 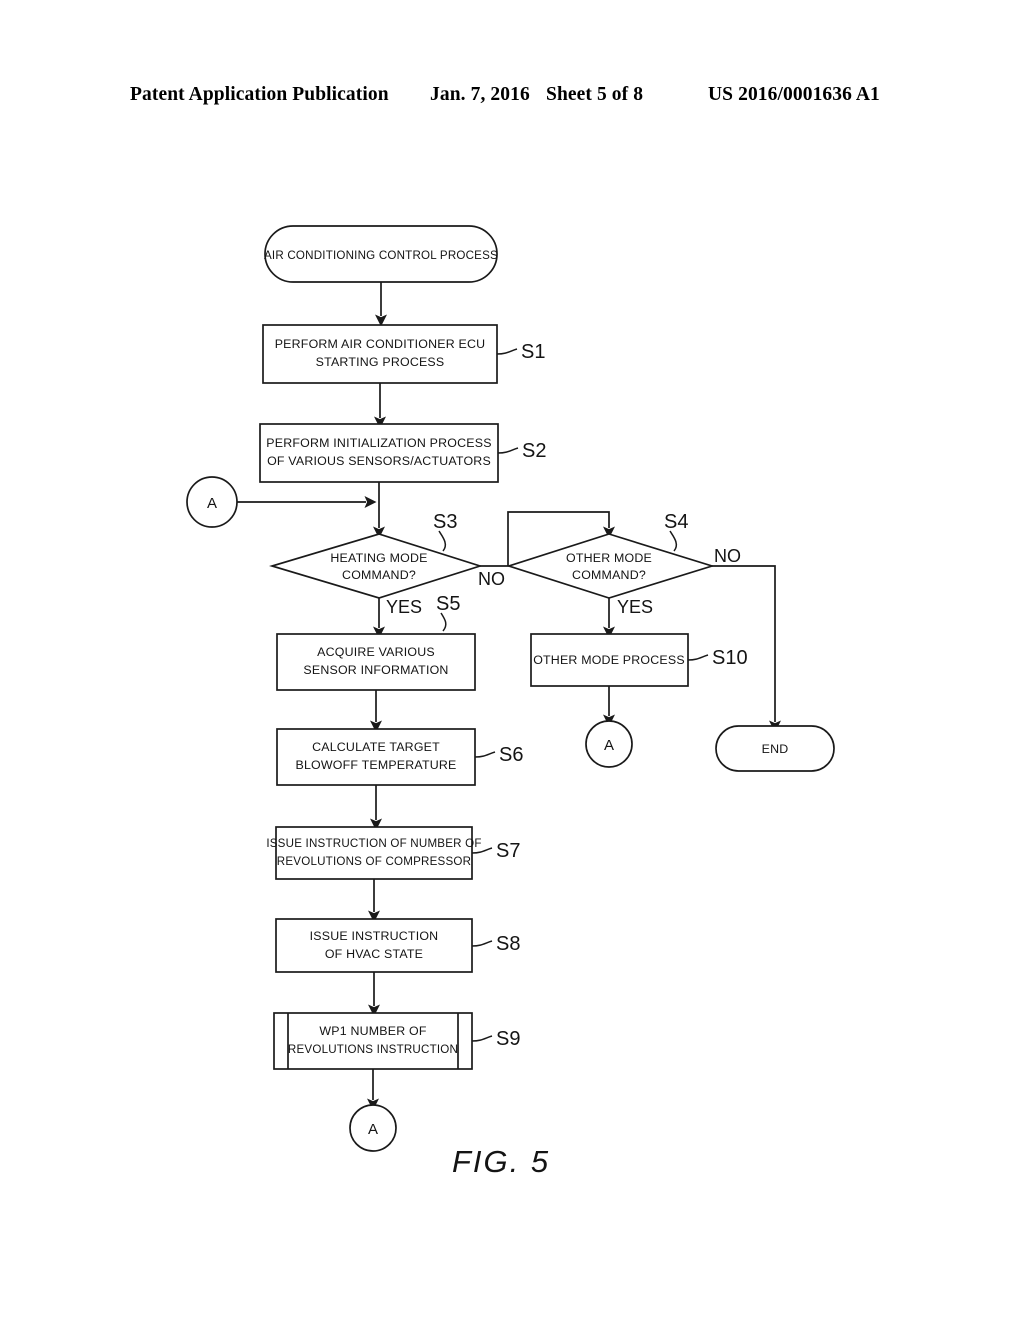 I want to click on node-s1-line2: STARTING PROCESS, so click(x=380, y=362).